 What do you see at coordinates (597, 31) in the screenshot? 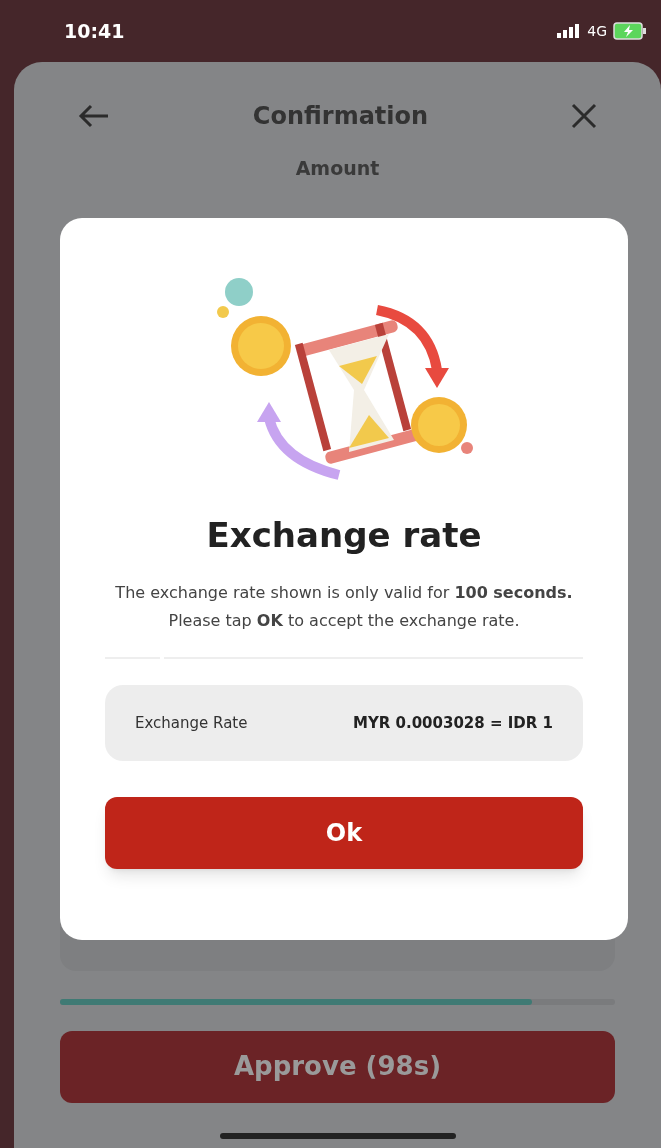
I see `network-label: 4G` at bounding box center [597, 31].